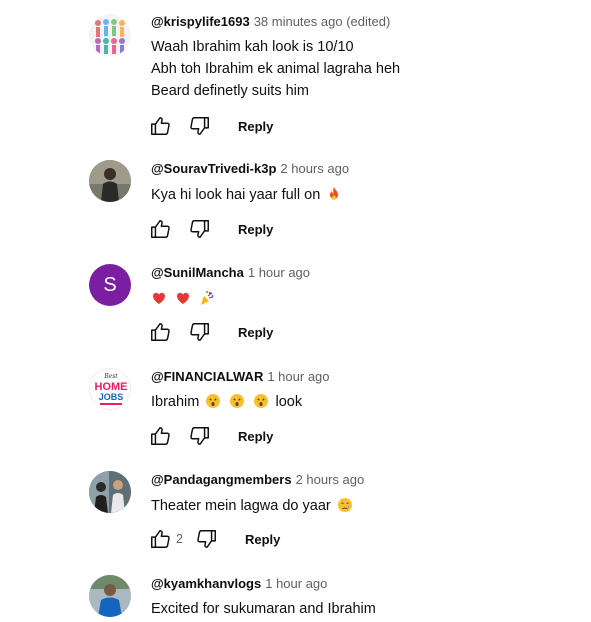 The width and height of the screenshot is (591, 622). I want to click on comment-text: Beard definetly suits him, so click(230, 91).